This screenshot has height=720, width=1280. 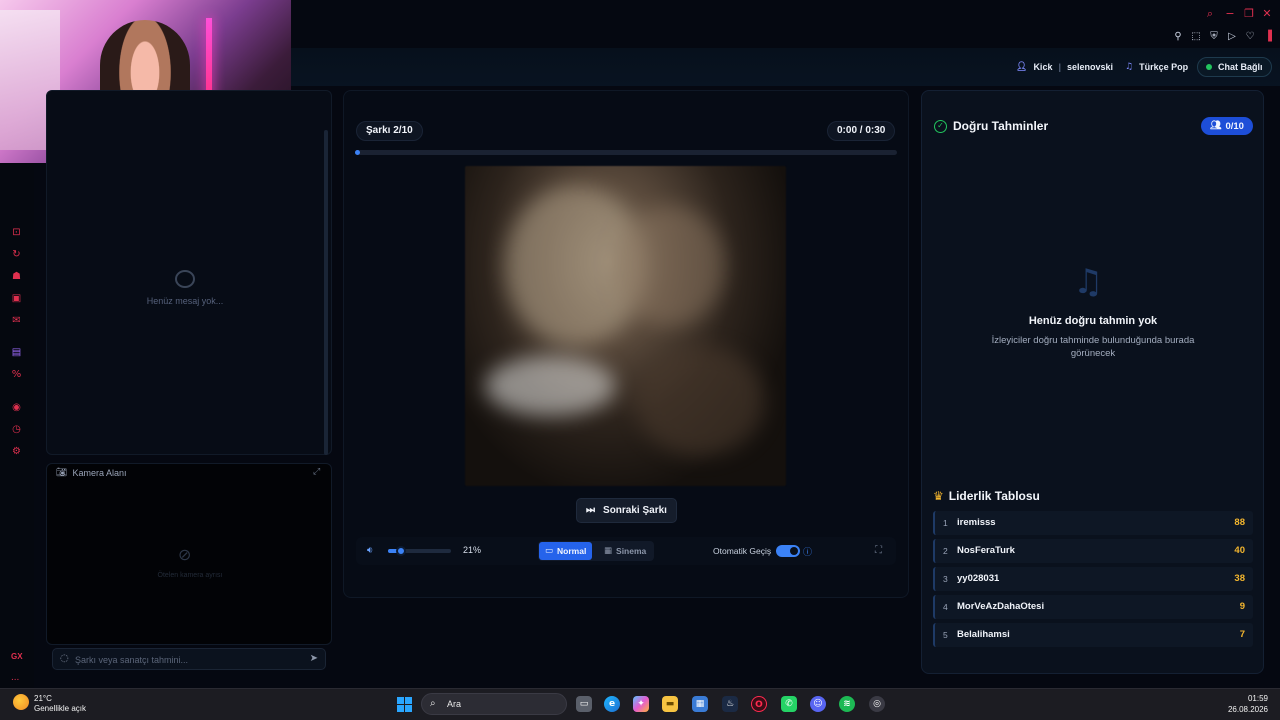 What do you see at coordinates (1239, 522) in the screenshot?
I see `leaderboard-score: 88` at bounding box center [1239, 522].